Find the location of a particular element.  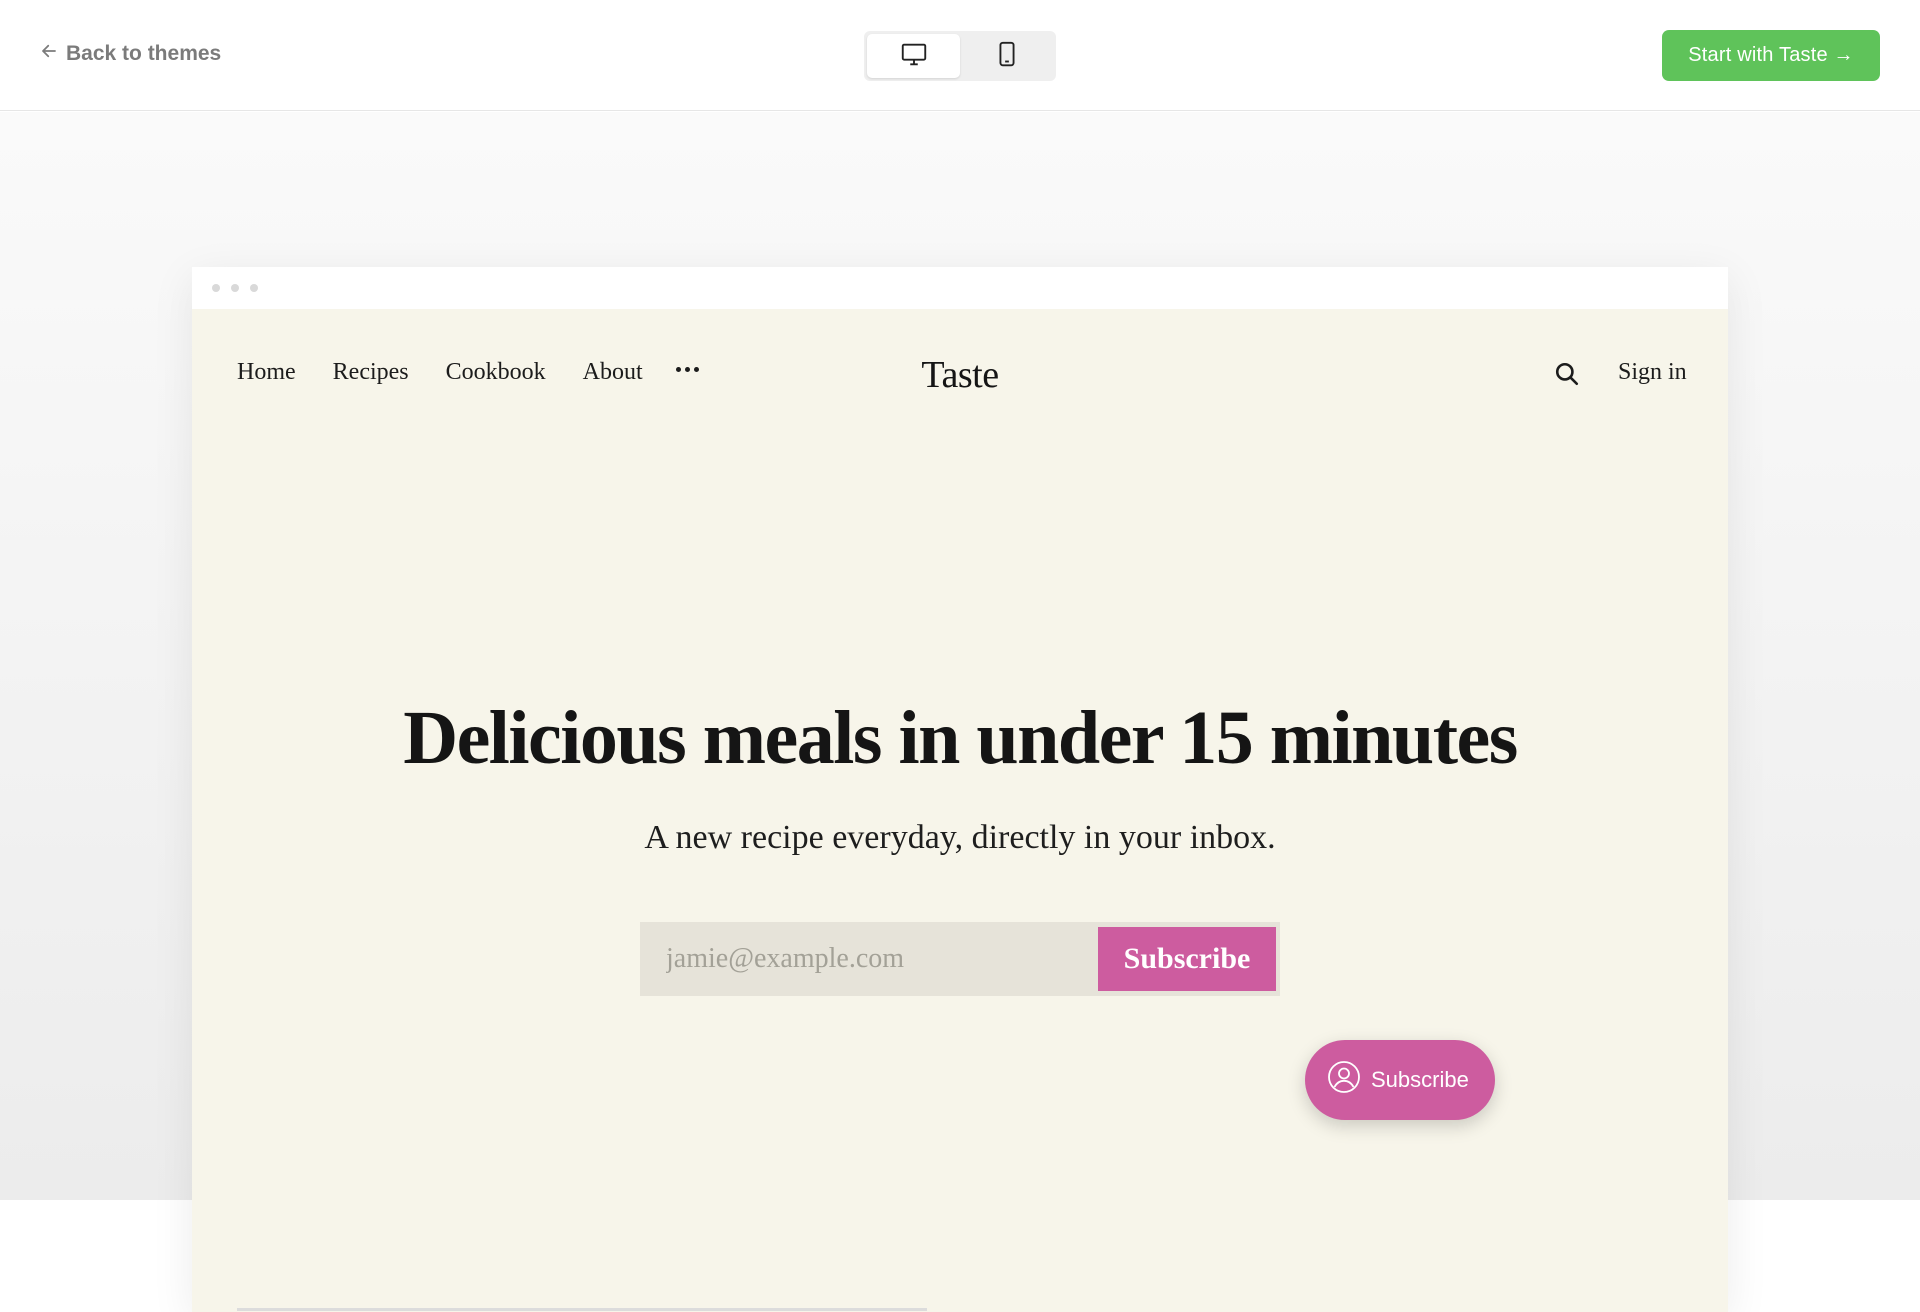

mobile-view-button is located at coordinates (1006, 56).